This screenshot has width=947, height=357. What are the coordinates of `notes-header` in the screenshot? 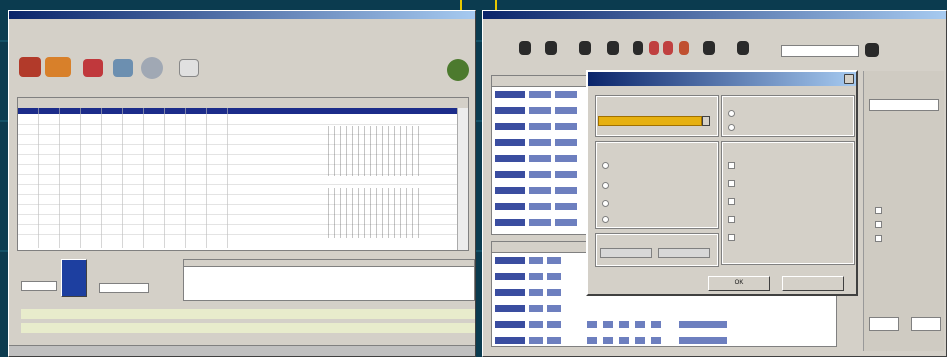 It's located at (329, 263).